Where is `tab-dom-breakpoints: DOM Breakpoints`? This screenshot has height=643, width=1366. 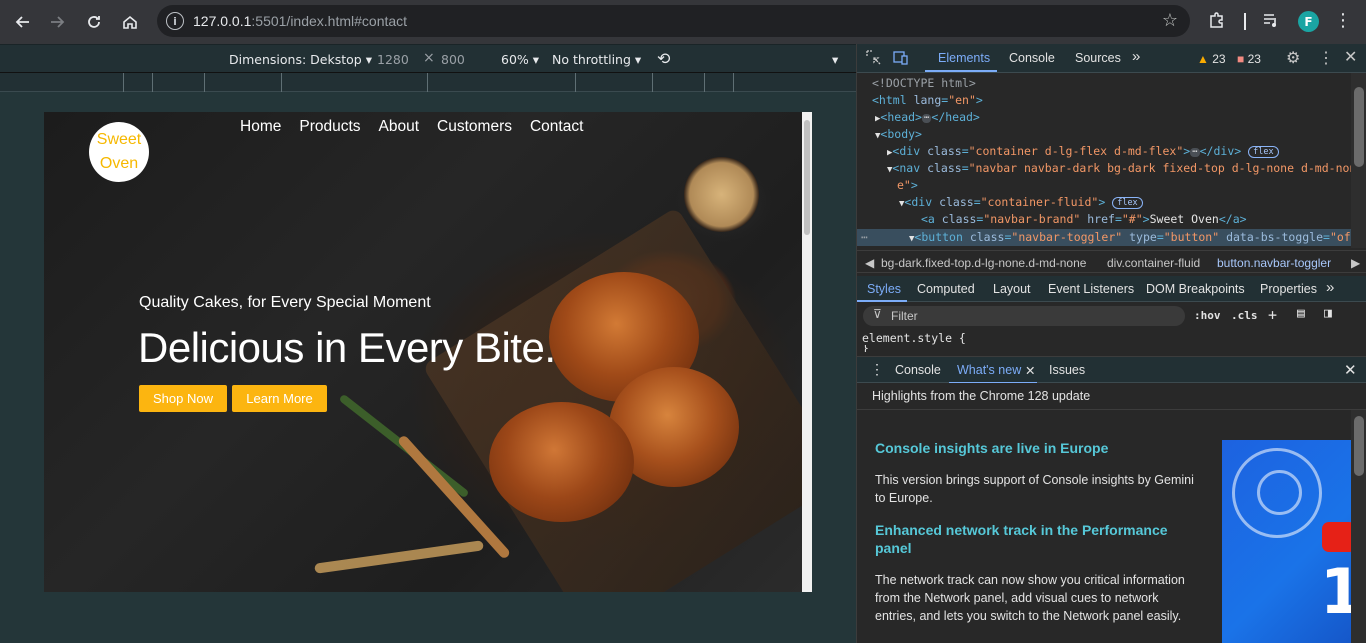 tab-dom-breakpoints: DOM Breakpoints is located at coordinates (1195, 289).